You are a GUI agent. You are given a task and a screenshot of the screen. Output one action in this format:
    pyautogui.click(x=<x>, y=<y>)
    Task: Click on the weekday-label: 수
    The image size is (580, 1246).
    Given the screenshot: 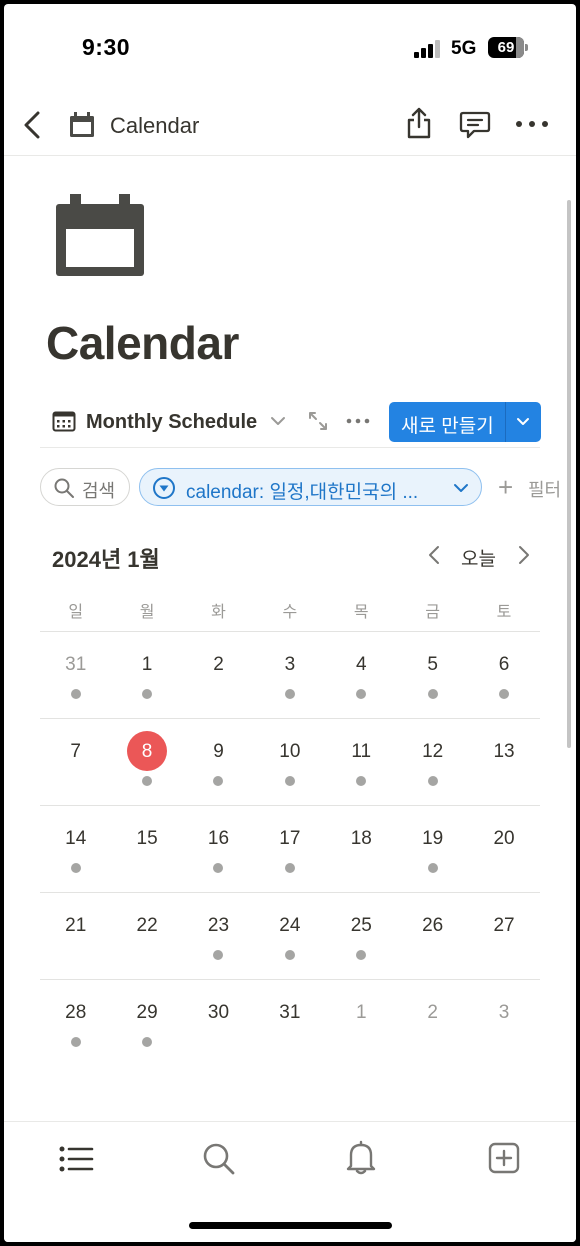 What is the action you would take?
    pyautogui.click(x=290, y=612)
    